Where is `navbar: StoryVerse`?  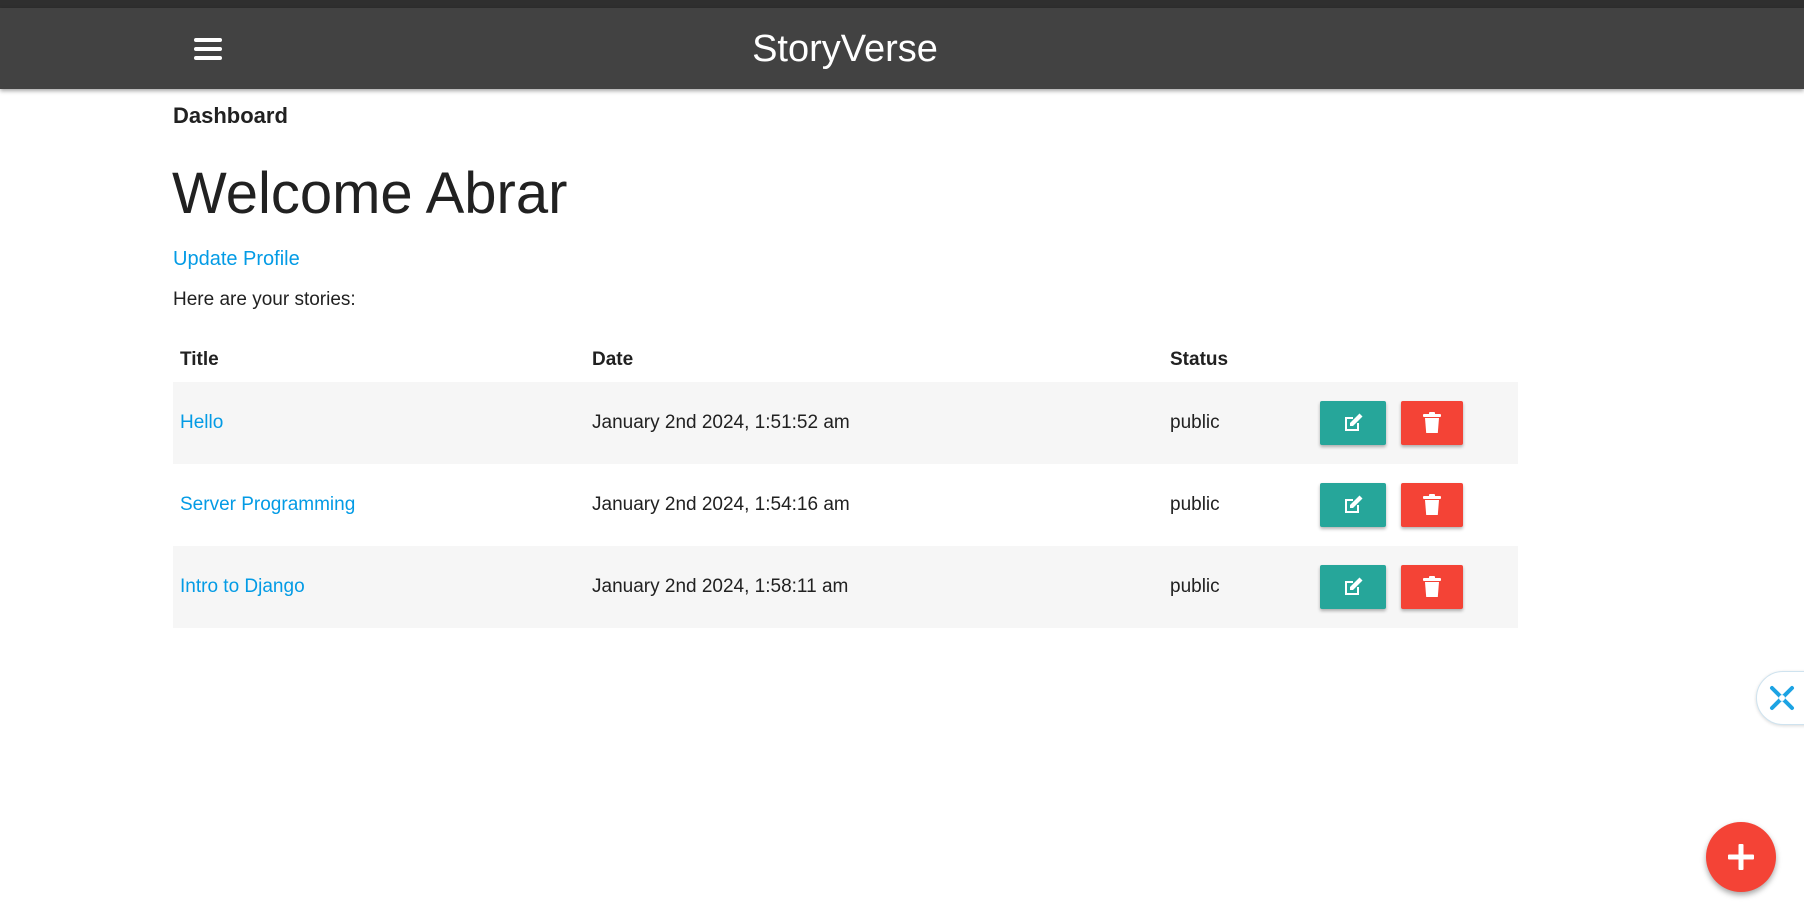 navbar: StoryVerse is located at coordinates (902, 48).